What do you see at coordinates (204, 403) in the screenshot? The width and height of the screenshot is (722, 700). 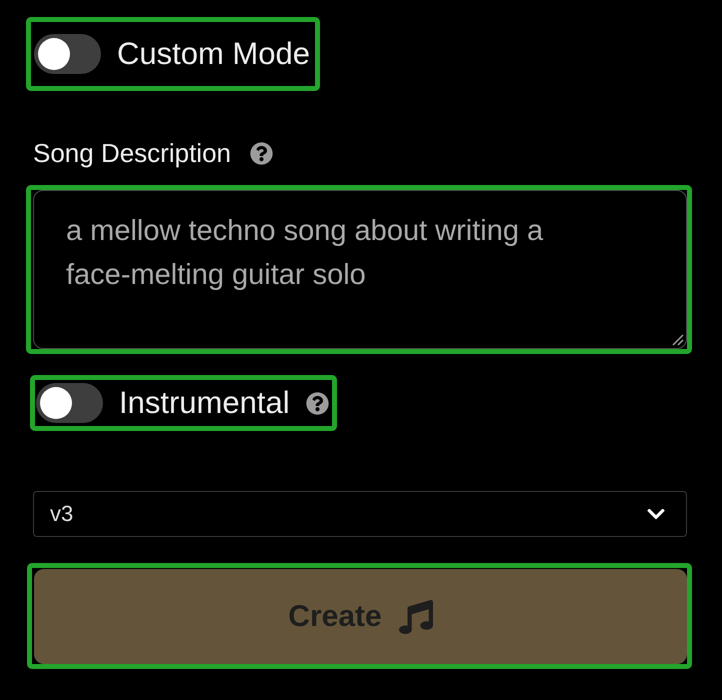 I see `toggle-label: Instrumental` at bounding box center [204, 403].